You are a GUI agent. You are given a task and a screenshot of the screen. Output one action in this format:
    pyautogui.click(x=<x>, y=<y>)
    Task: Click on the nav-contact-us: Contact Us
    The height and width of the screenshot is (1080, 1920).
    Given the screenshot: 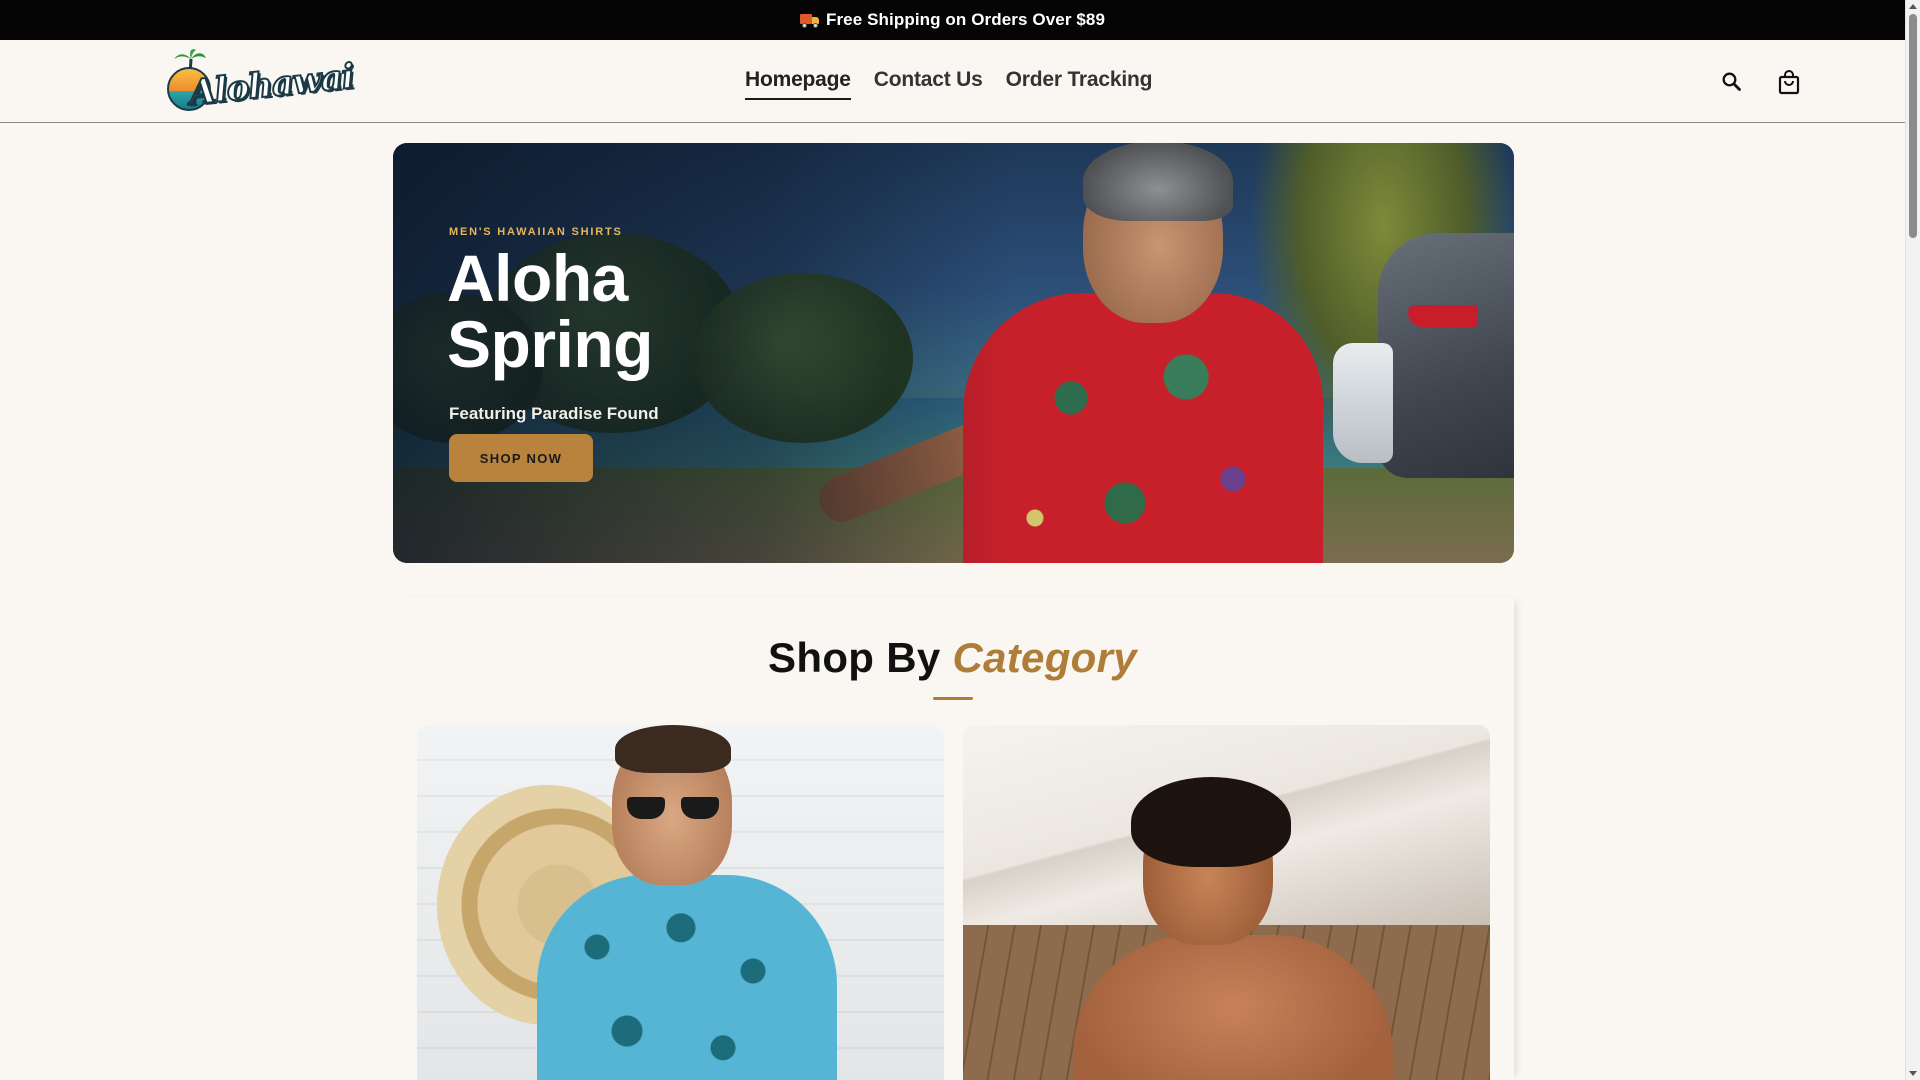 What is the action you would take?
    pyautogui.click(x=928, y=84)
    